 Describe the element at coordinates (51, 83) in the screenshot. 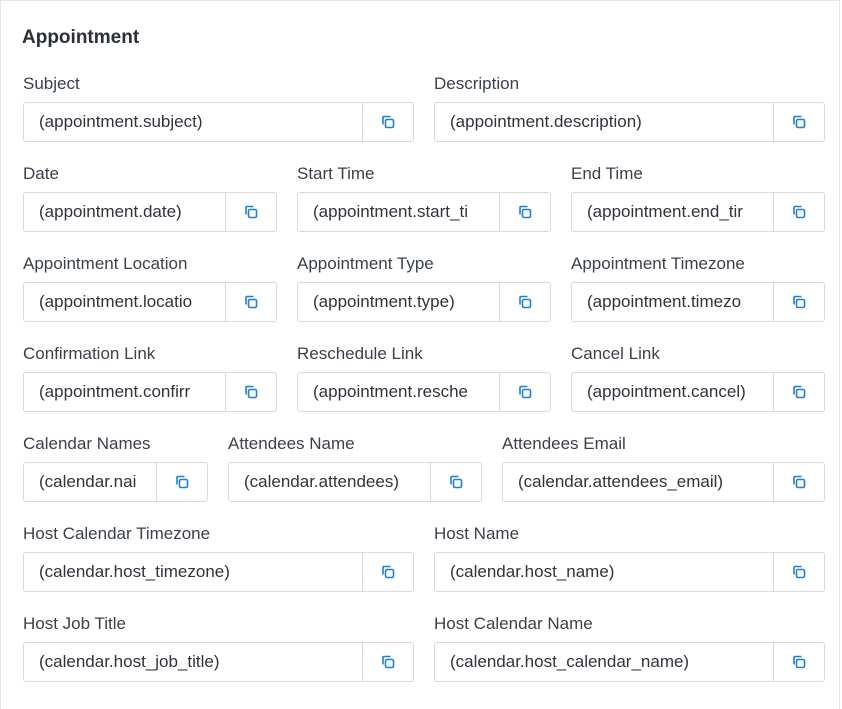

I see `field-label-subject: Subject` at that location.